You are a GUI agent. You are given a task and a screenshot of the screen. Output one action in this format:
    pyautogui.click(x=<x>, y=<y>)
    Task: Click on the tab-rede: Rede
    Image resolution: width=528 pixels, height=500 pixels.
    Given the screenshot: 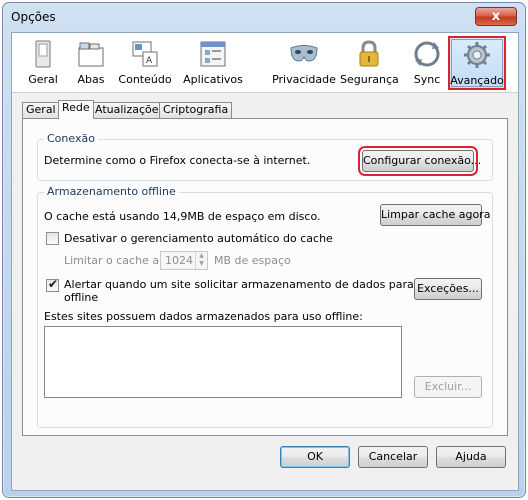 What is the action you would take?
    pyautogui.click(x=76, y=109)
    